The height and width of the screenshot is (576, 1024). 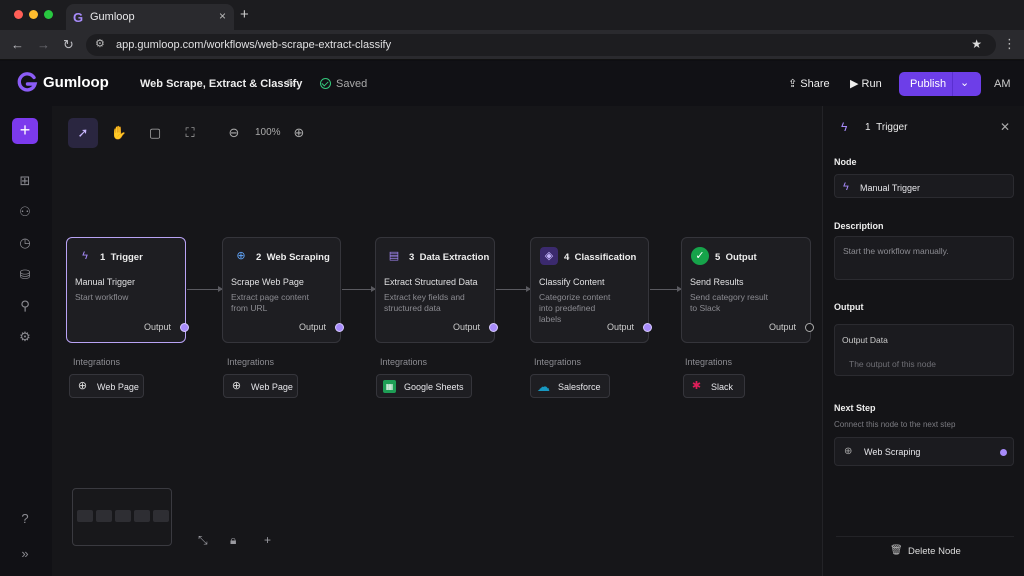 I want to click on left-sidebar: + ⊞ ⚇ ◷ ⛁ ⚲ ⚙ ? », so click(x=26, y=341).